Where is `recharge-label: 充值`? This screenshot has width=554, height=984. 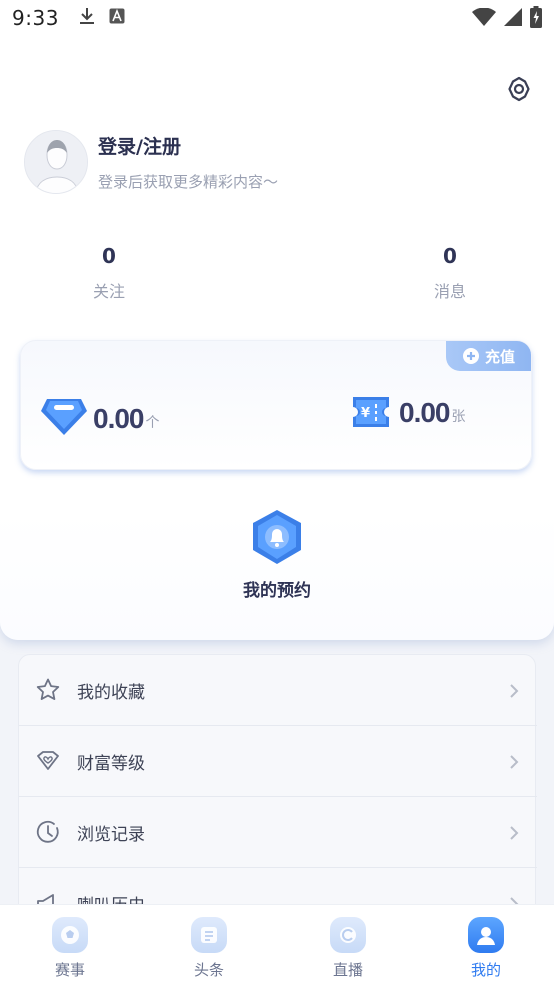
recharge-label: 充值 is located at coordinates (499, 356).